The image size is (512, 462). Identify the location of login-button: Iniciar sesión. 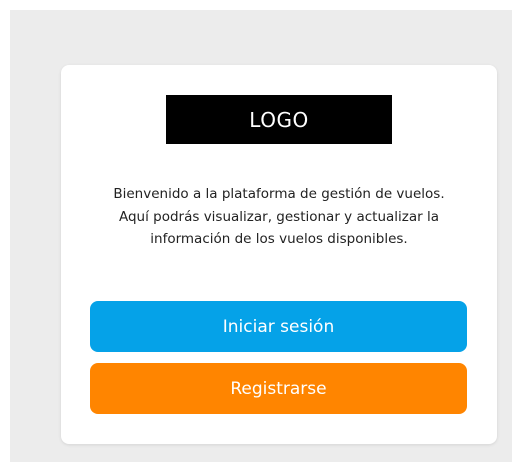
(278, 326).